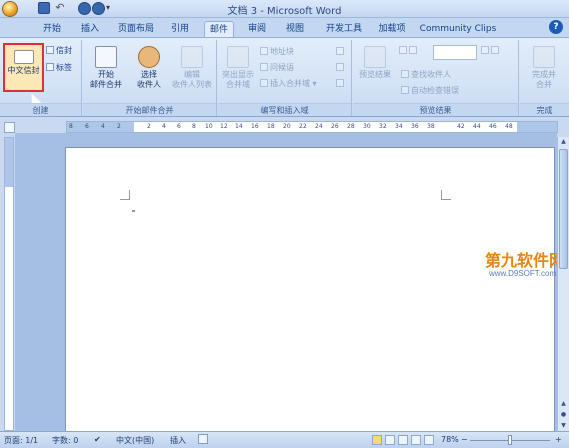 The height and width of the screenshot is (448, 569). Describe the element at coordinates (219, 29) in the screenshot. I see `tab-mailings: 邮件` at that location.